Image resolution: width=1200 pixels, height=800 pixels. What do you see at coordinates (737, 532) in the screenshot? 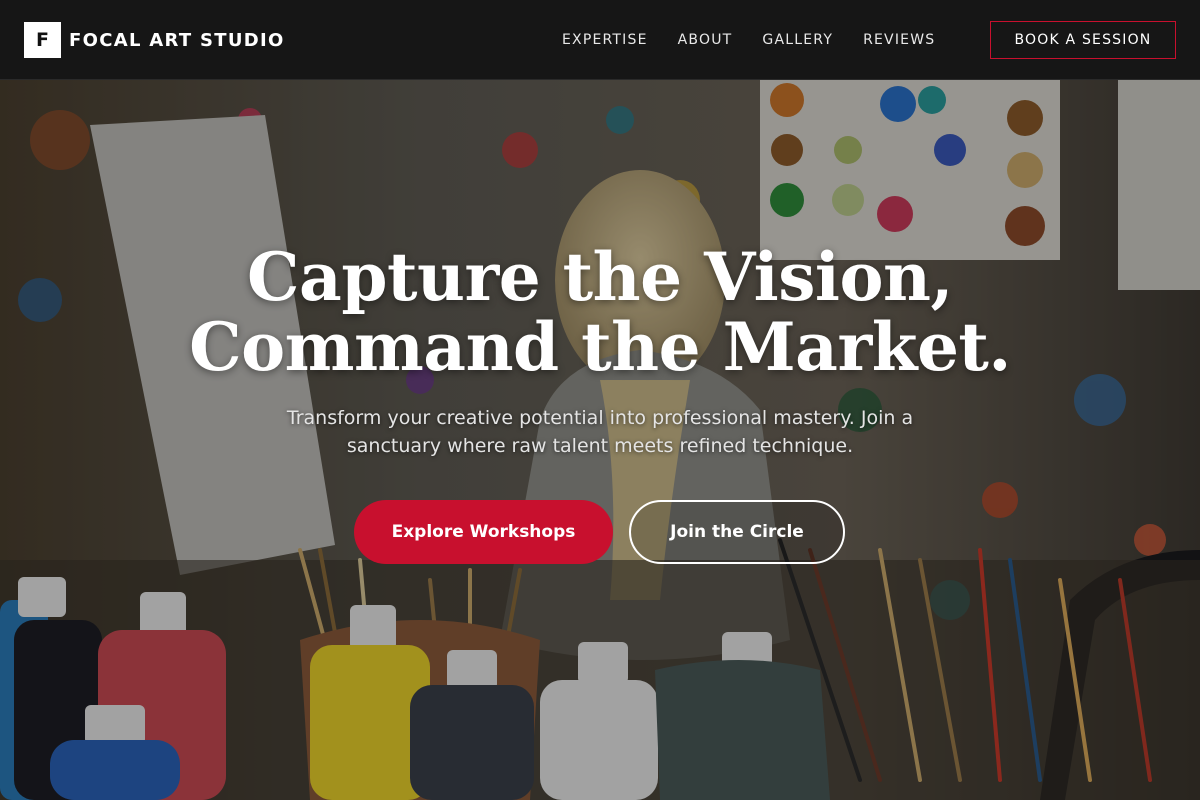
I see `join-the-circle-button: Join the Circle` at bounding box center [737, 532].